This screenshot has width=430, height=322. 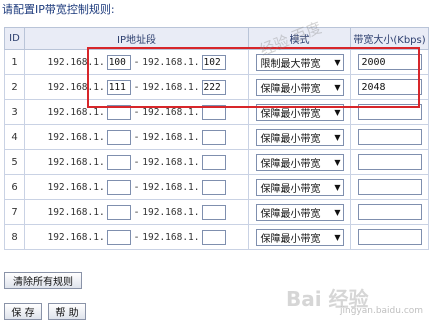 What do you see at coordinates (67, 311) in the screenshot?
I see `help-button: 帮 助` at bounding box center [67, 311].